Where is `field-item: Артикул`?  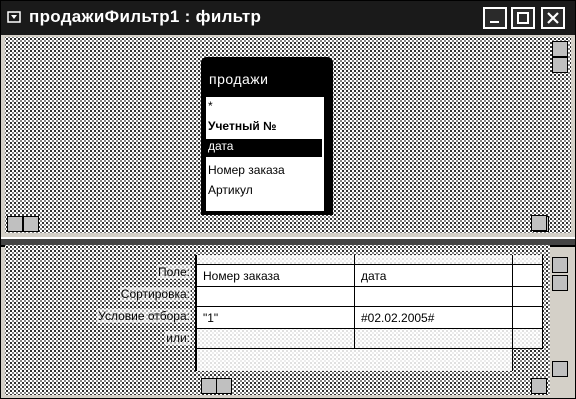 field-item: Артикул is located at coordinates (230, 190).